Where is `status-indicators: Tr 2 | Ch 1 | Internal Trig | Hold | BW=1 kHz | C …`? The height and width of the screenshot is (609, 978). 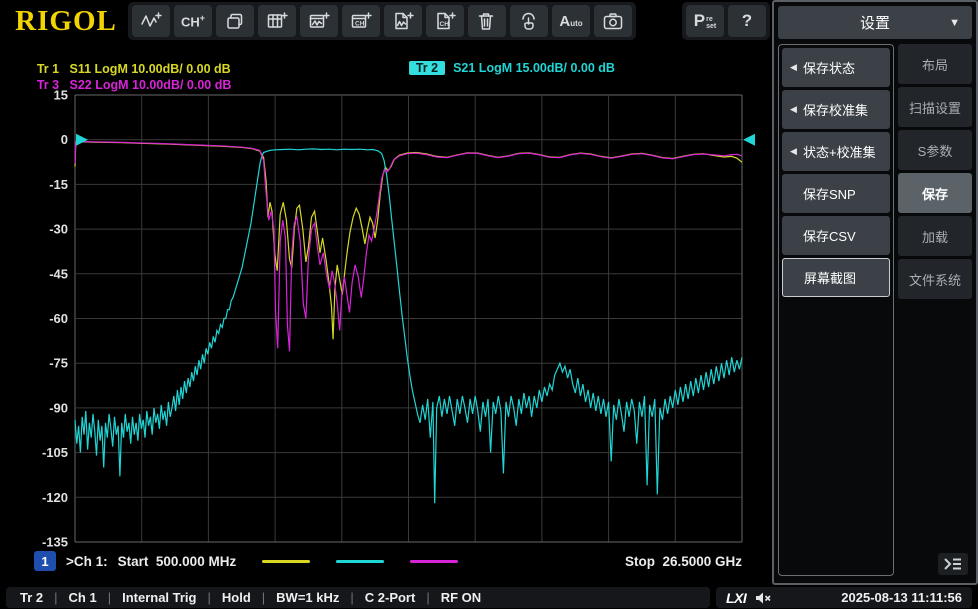
status-indicators: Tr 2 | Ch 1 | Internal Trig | Hold | BW=1 kHz | C … is located at coordinates (358, 597).